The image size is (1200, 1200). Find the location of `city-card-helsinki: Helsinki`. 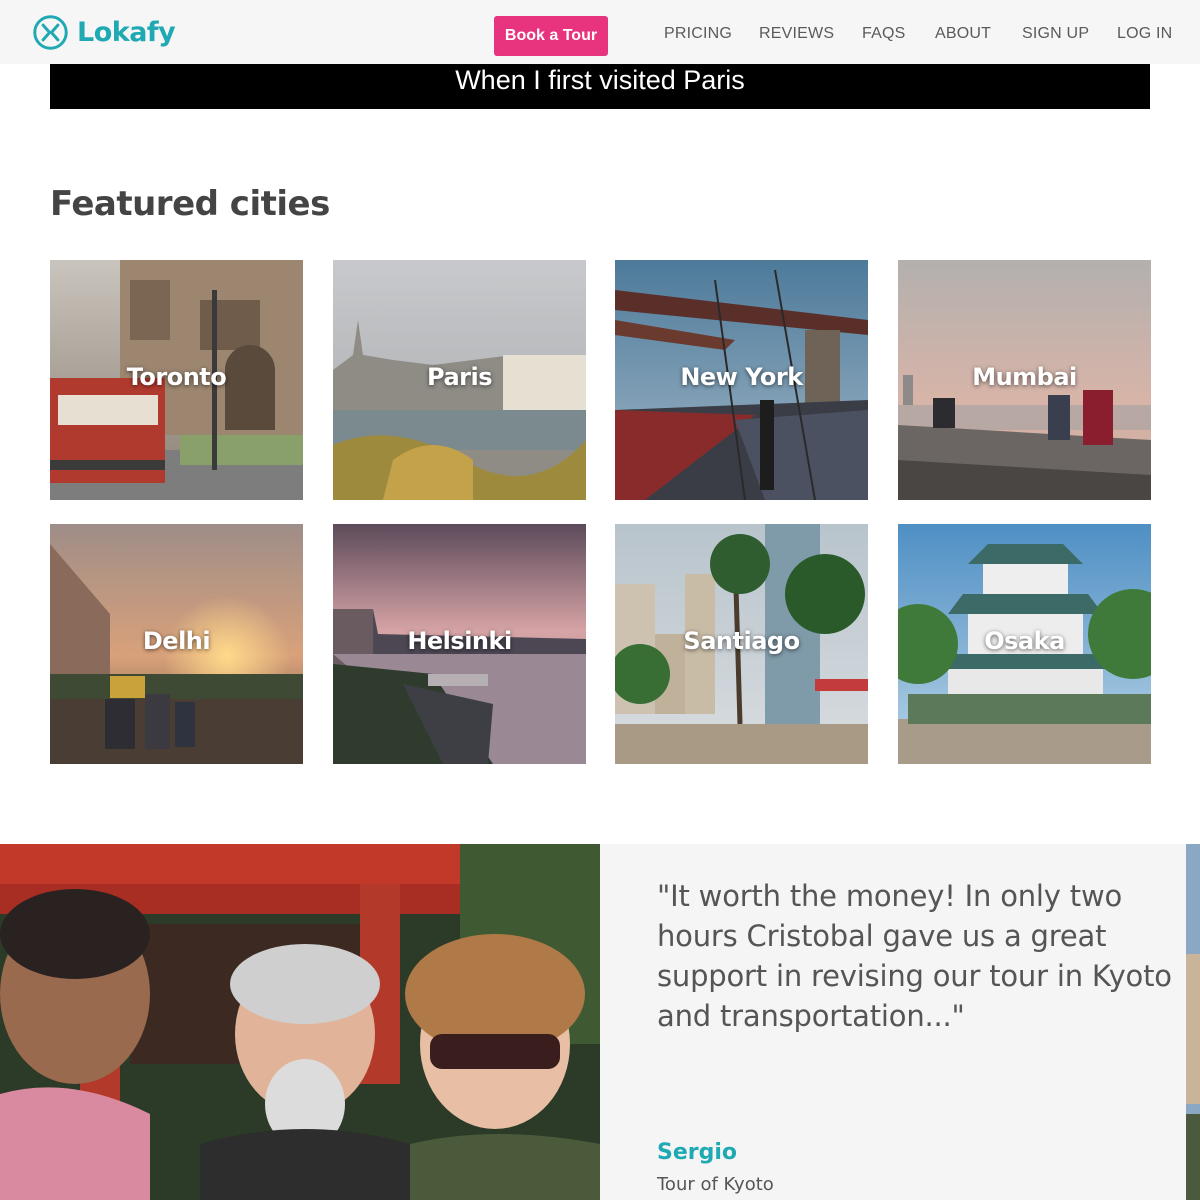

city-card-helsinki: Helsinki is located at coordinates (459, 644).